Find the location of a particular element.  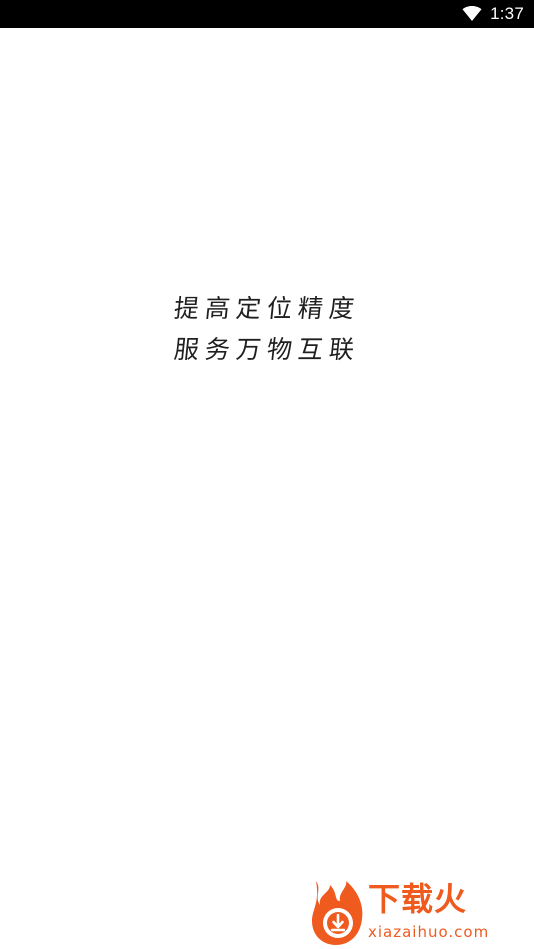

splash-line-1: 提高定位精度 is located at coordinates (267, 308).